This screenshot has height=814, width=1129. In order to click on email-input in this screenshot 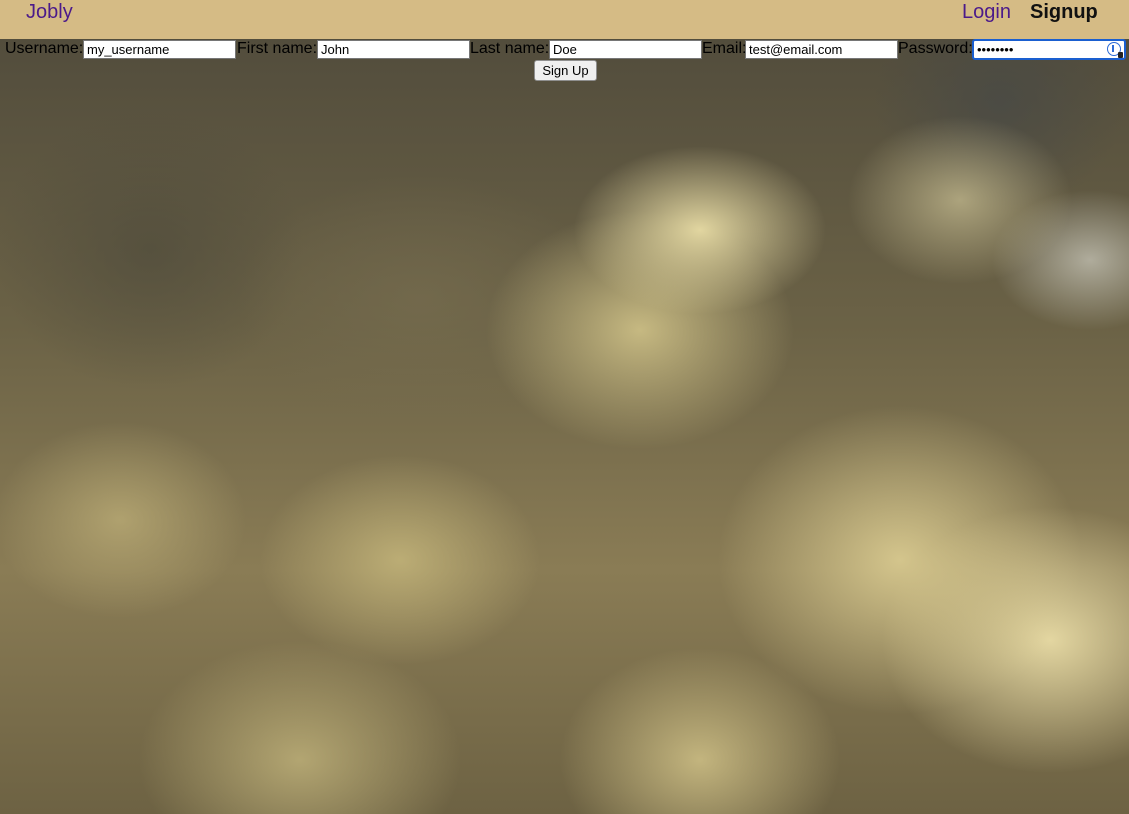, I will do `click(821, 49)`.